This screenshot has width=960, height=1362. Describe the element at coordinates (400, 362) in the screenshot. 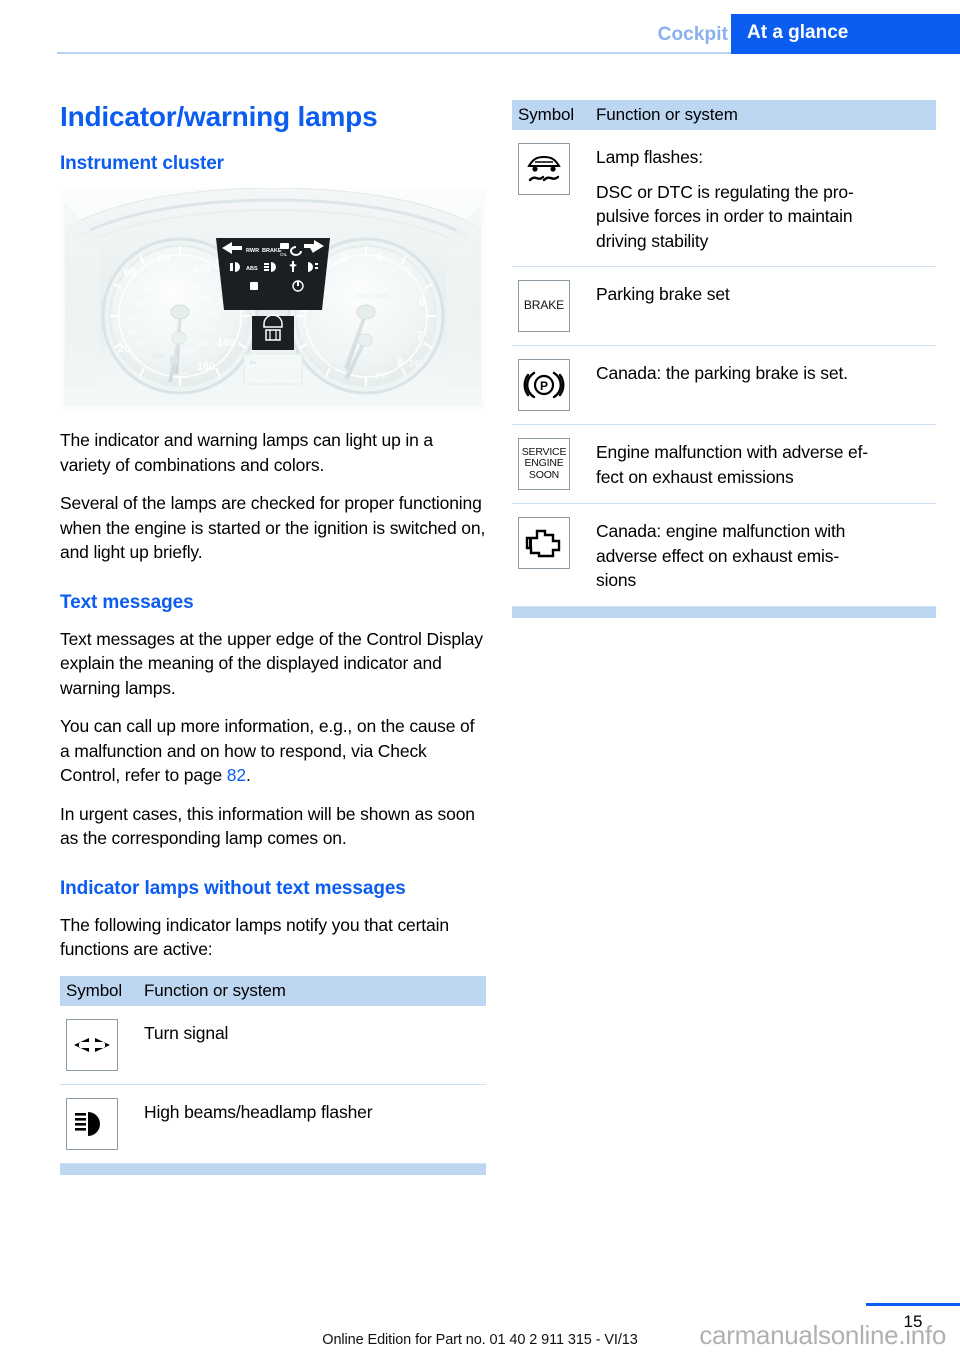

I see `svg-text: 8` at that location.